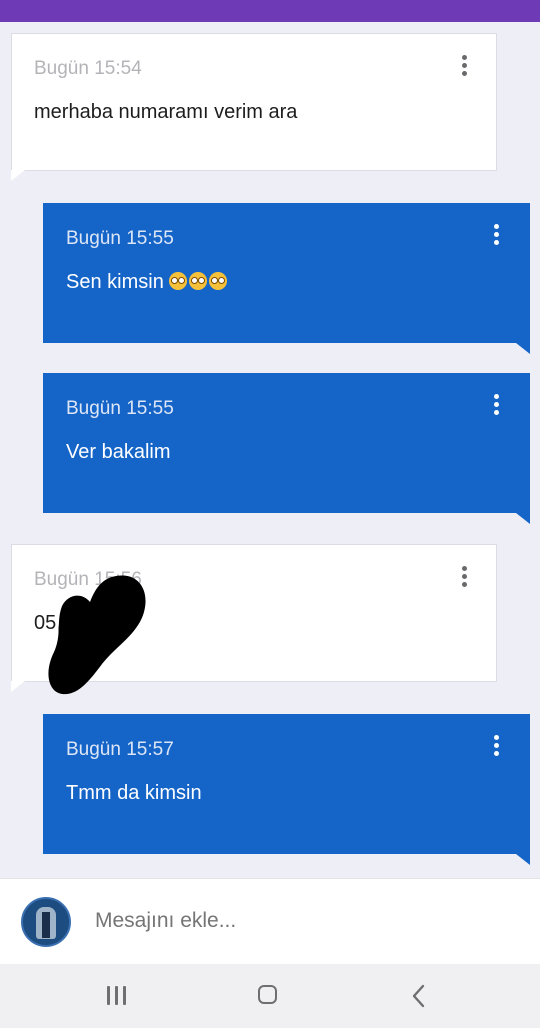  I want to click on message-text: merhaba numaramı verim ara, so click(166, 112).